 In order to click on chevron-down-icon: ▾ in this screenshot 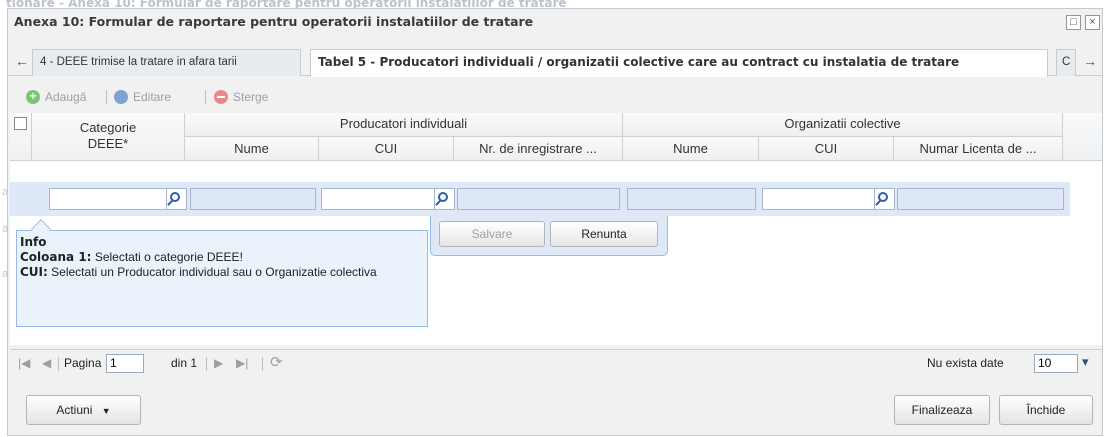, I will do `click(1085, 362)`.